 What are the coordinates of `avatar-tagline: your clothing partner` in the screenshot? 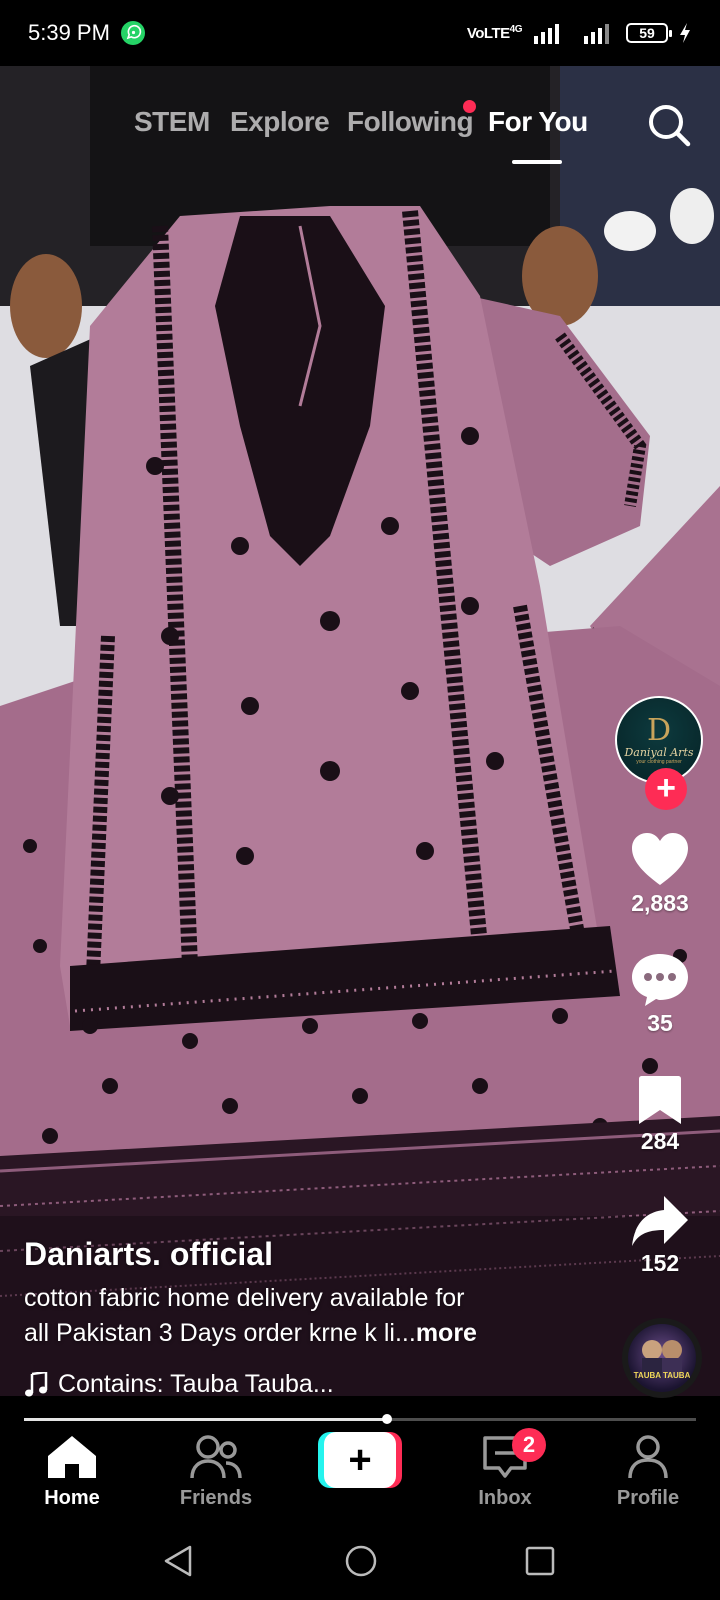 It's located at (659, 761).